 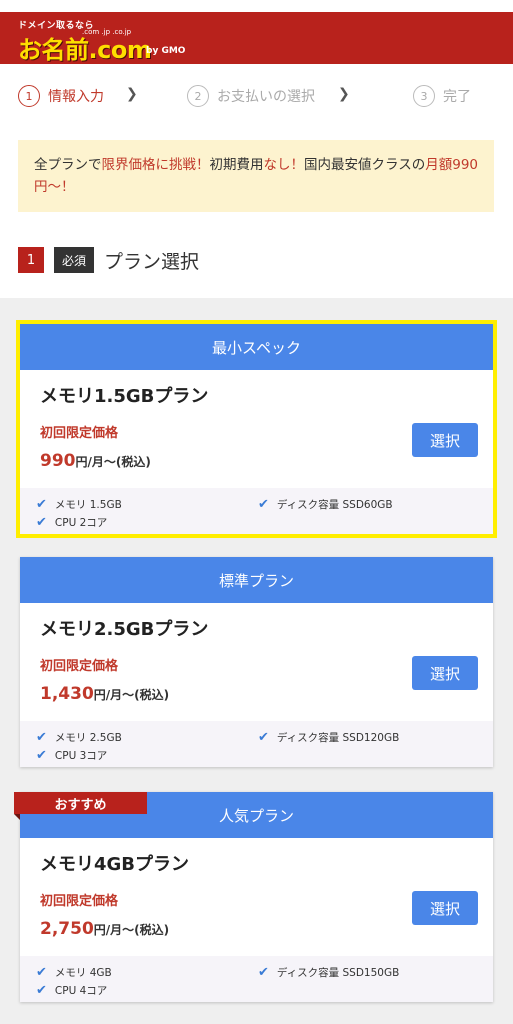 What do you see at coordinates (152, 261) in the screenshot?
I see `section-title: プラン選択` at bounding box center [152, 261].